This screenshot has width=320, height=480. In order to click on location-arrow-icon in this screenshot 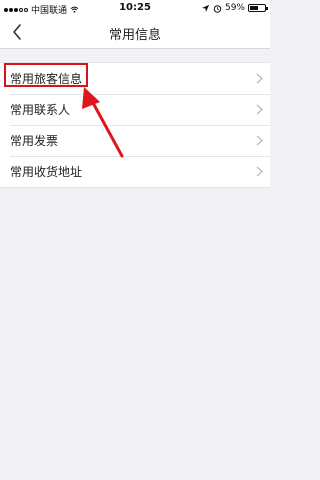, I will do `click(205, 8)`.